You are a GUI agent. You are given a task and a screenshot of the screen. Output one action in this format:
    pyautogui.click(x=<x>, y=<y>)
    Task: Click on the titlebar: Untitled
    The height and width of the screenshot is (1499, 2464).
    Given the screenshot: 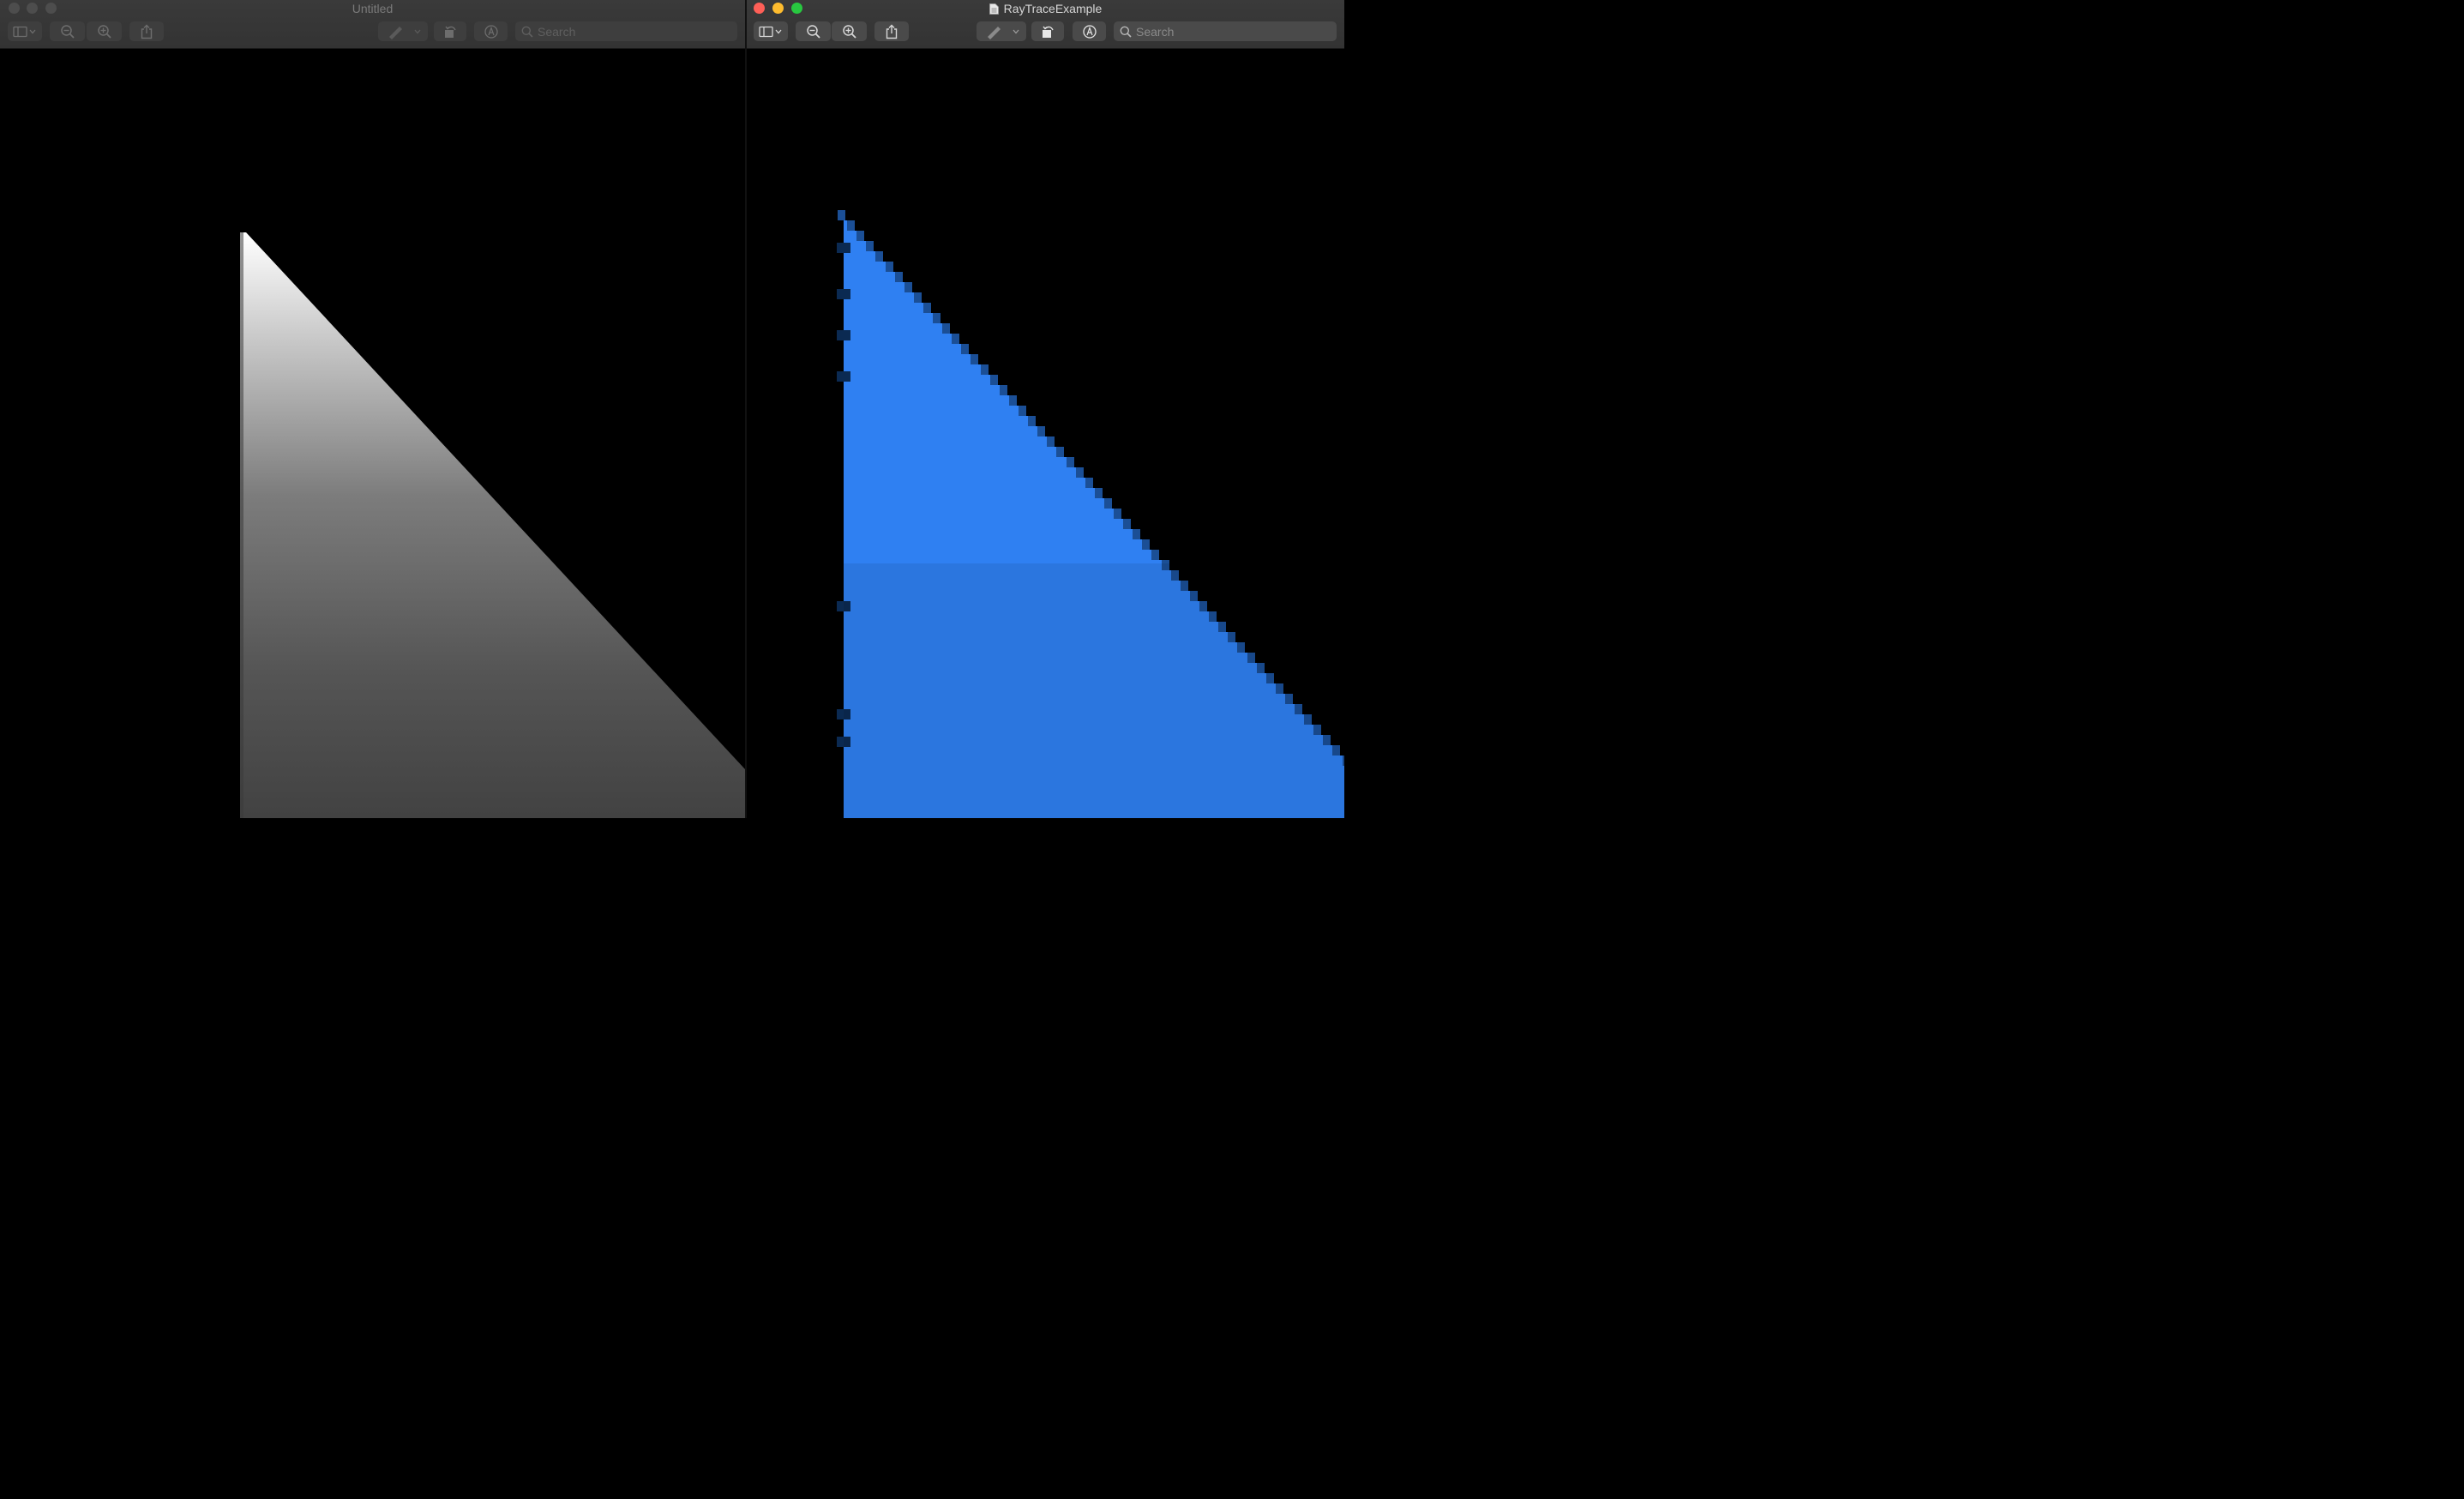 What is the action you would take?
    pyautogui.click(x=372, y=24)
    